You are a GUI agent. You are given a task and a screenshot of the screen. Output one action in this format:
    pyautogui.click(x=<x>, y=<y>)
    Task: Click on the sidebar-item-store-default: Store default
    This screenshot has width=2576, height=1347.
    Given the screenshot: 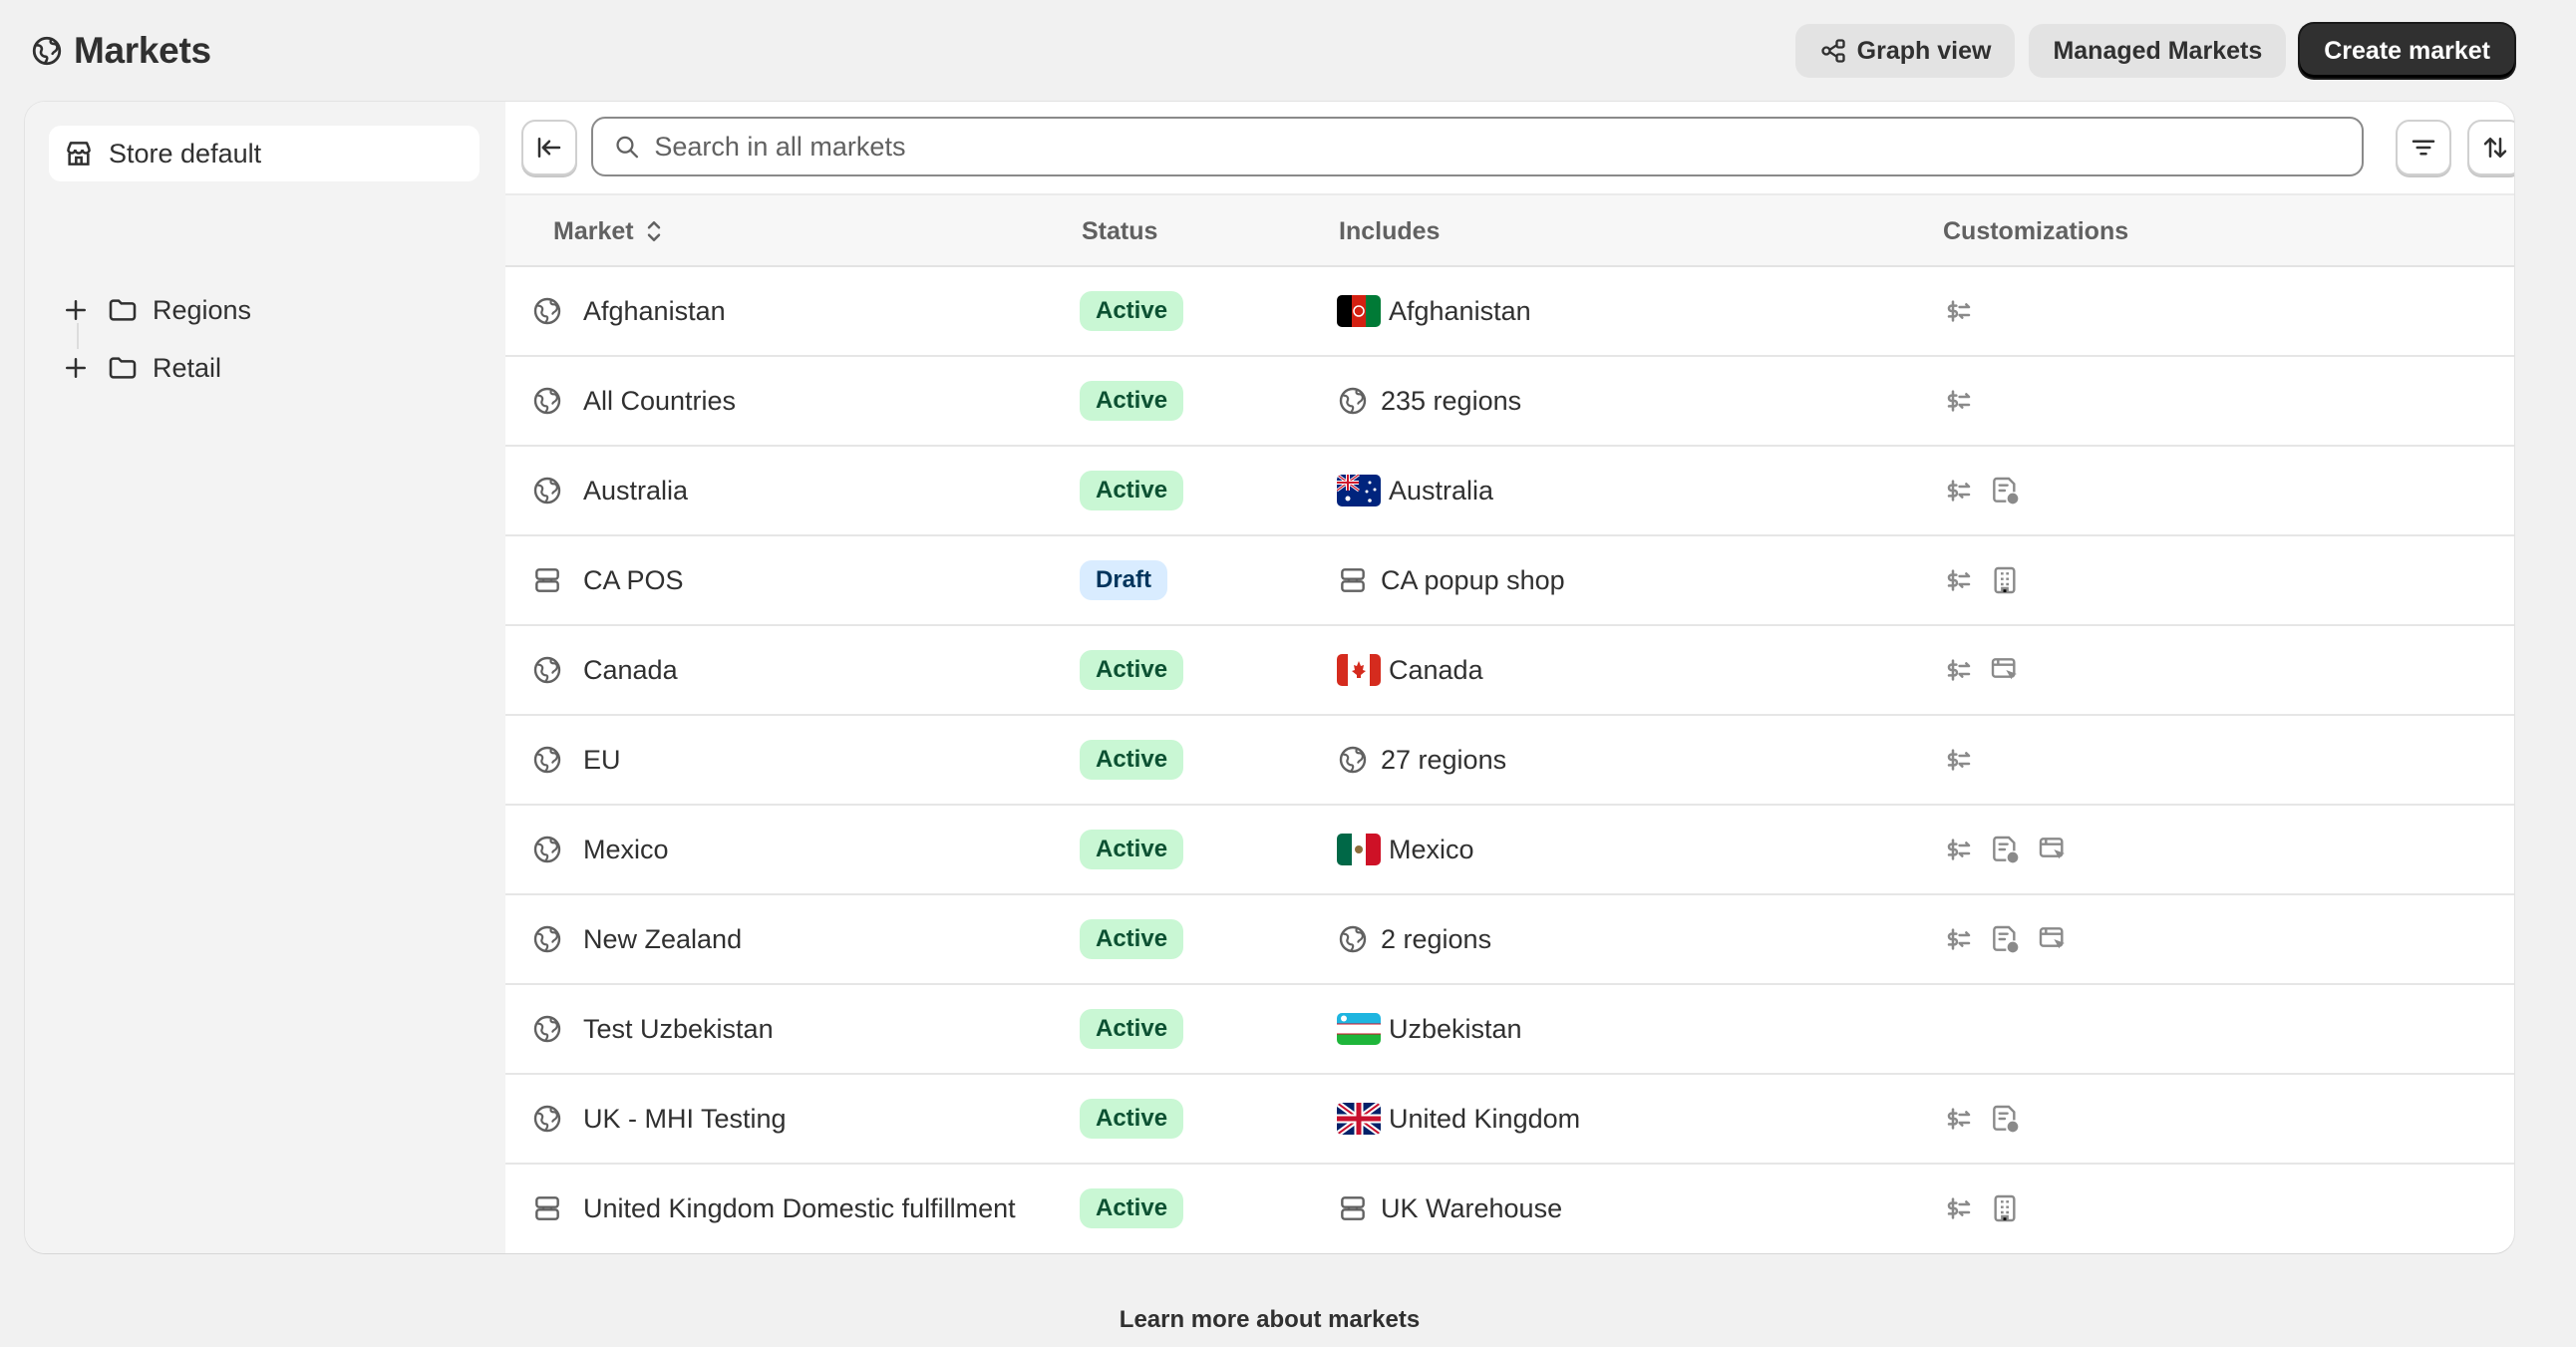 What is the action you would take?
    pyautogui.click(x=264, y=154)
    